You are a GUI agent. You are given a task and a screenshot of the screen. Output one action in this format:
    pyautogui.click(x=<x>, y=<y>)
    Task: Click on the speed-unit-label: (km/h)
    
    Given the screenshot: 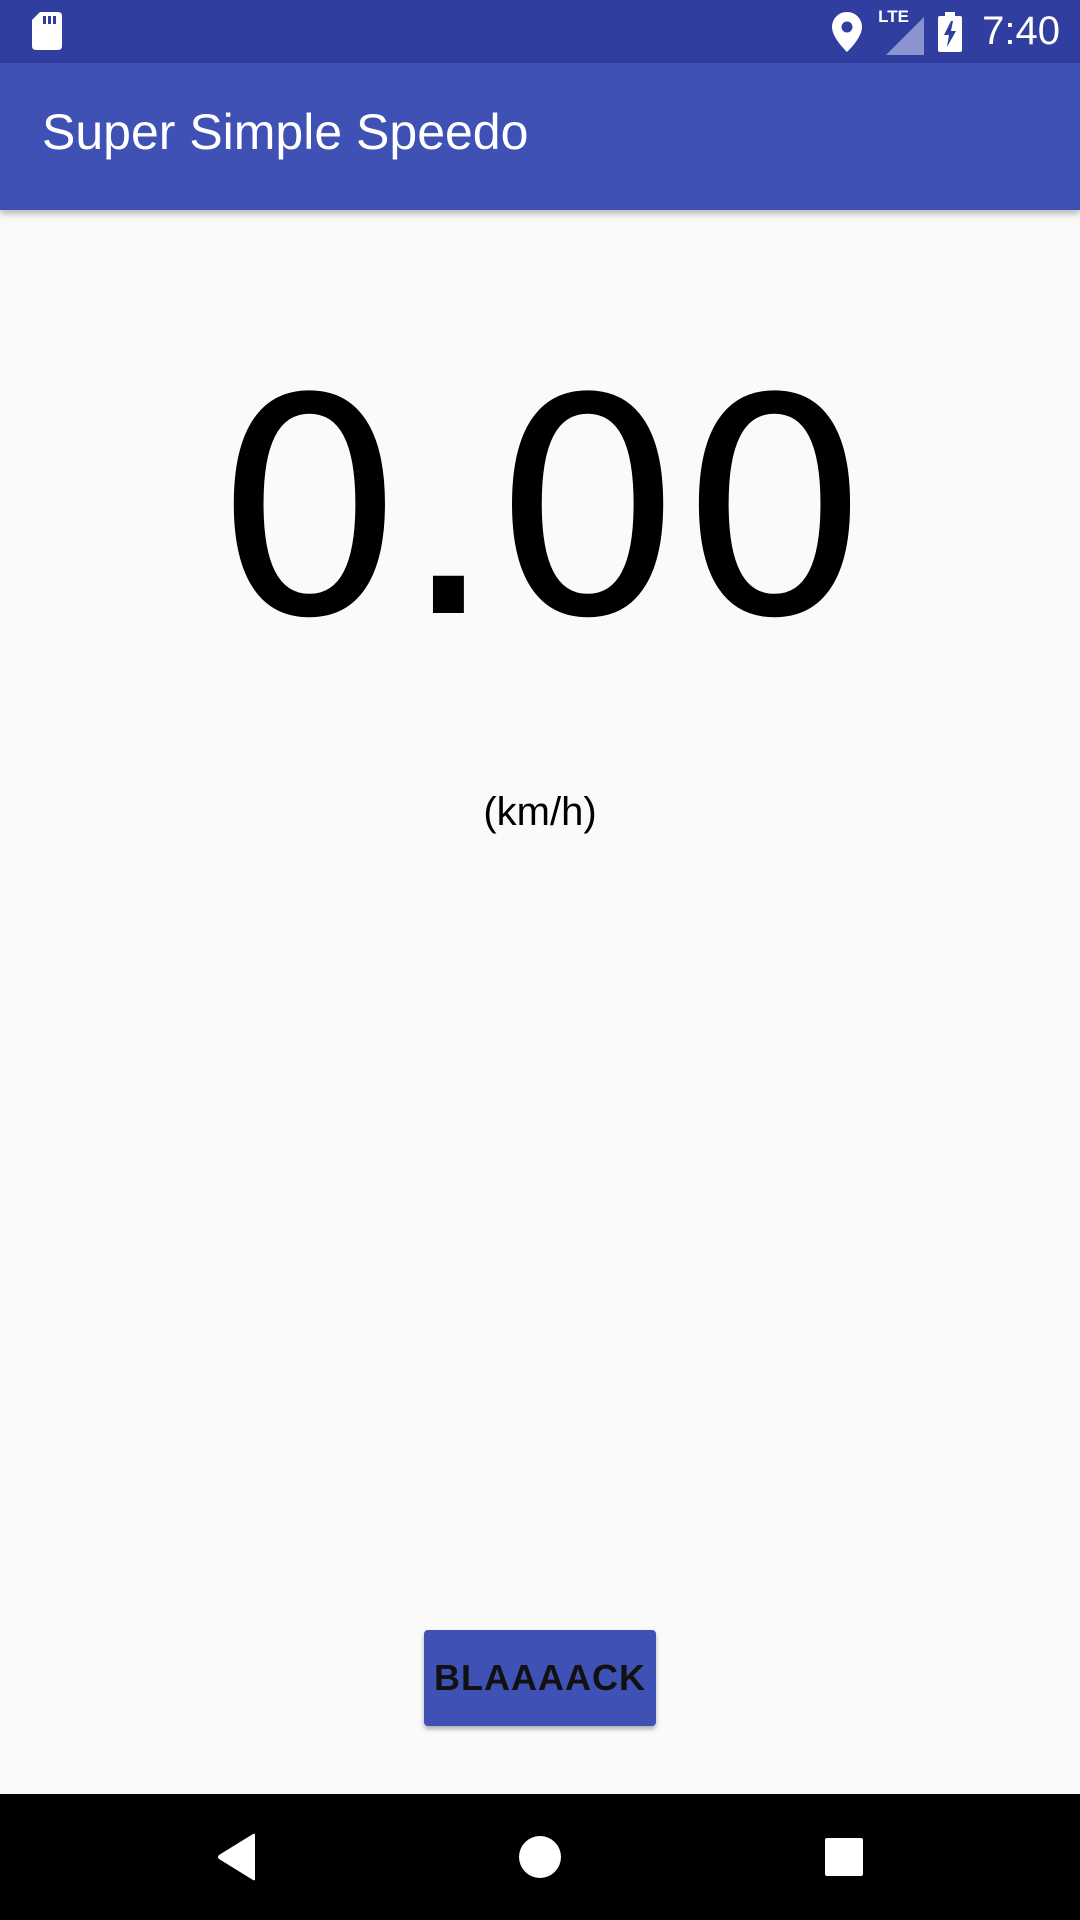 What is the action you would take?
    pyautogui.click(x=540, y=812)
    